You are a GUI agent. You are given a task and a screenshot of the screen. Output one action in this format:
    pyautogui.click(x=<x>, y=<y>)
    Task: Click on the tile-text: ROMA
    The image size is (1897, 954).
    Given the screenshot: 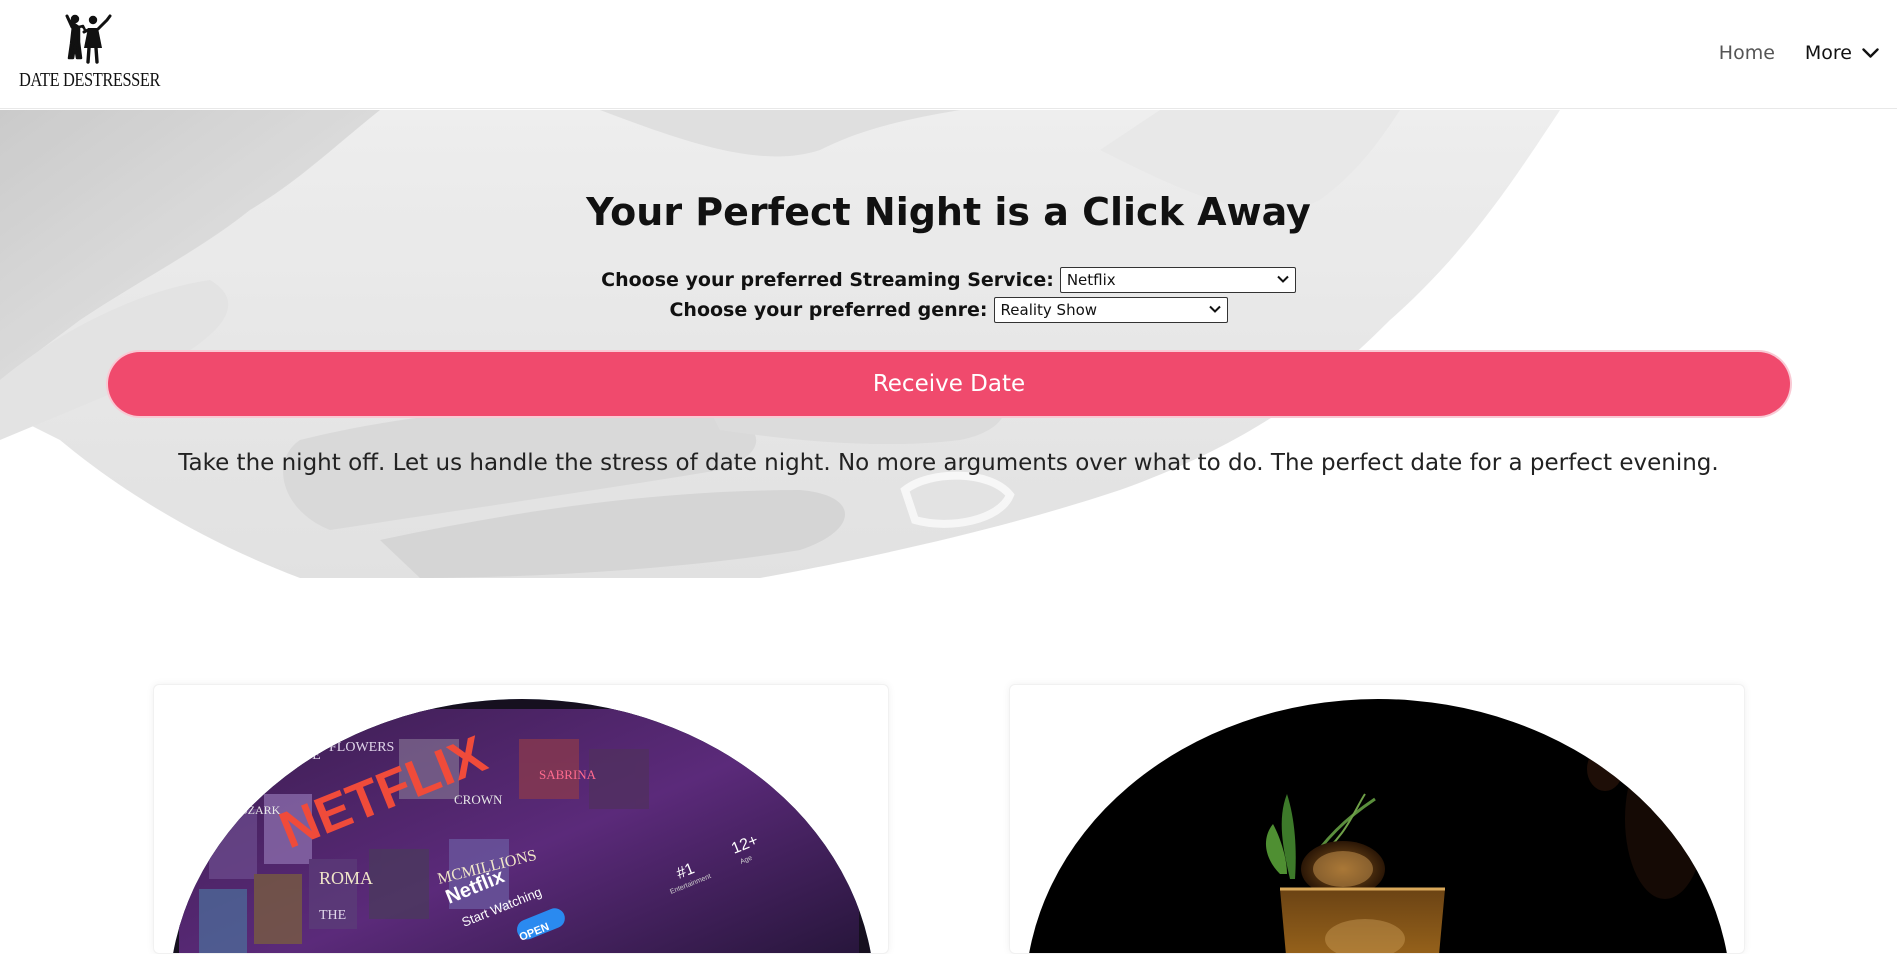 What is the action you would take?
    pyautogui.click(x=346, y=878)
    